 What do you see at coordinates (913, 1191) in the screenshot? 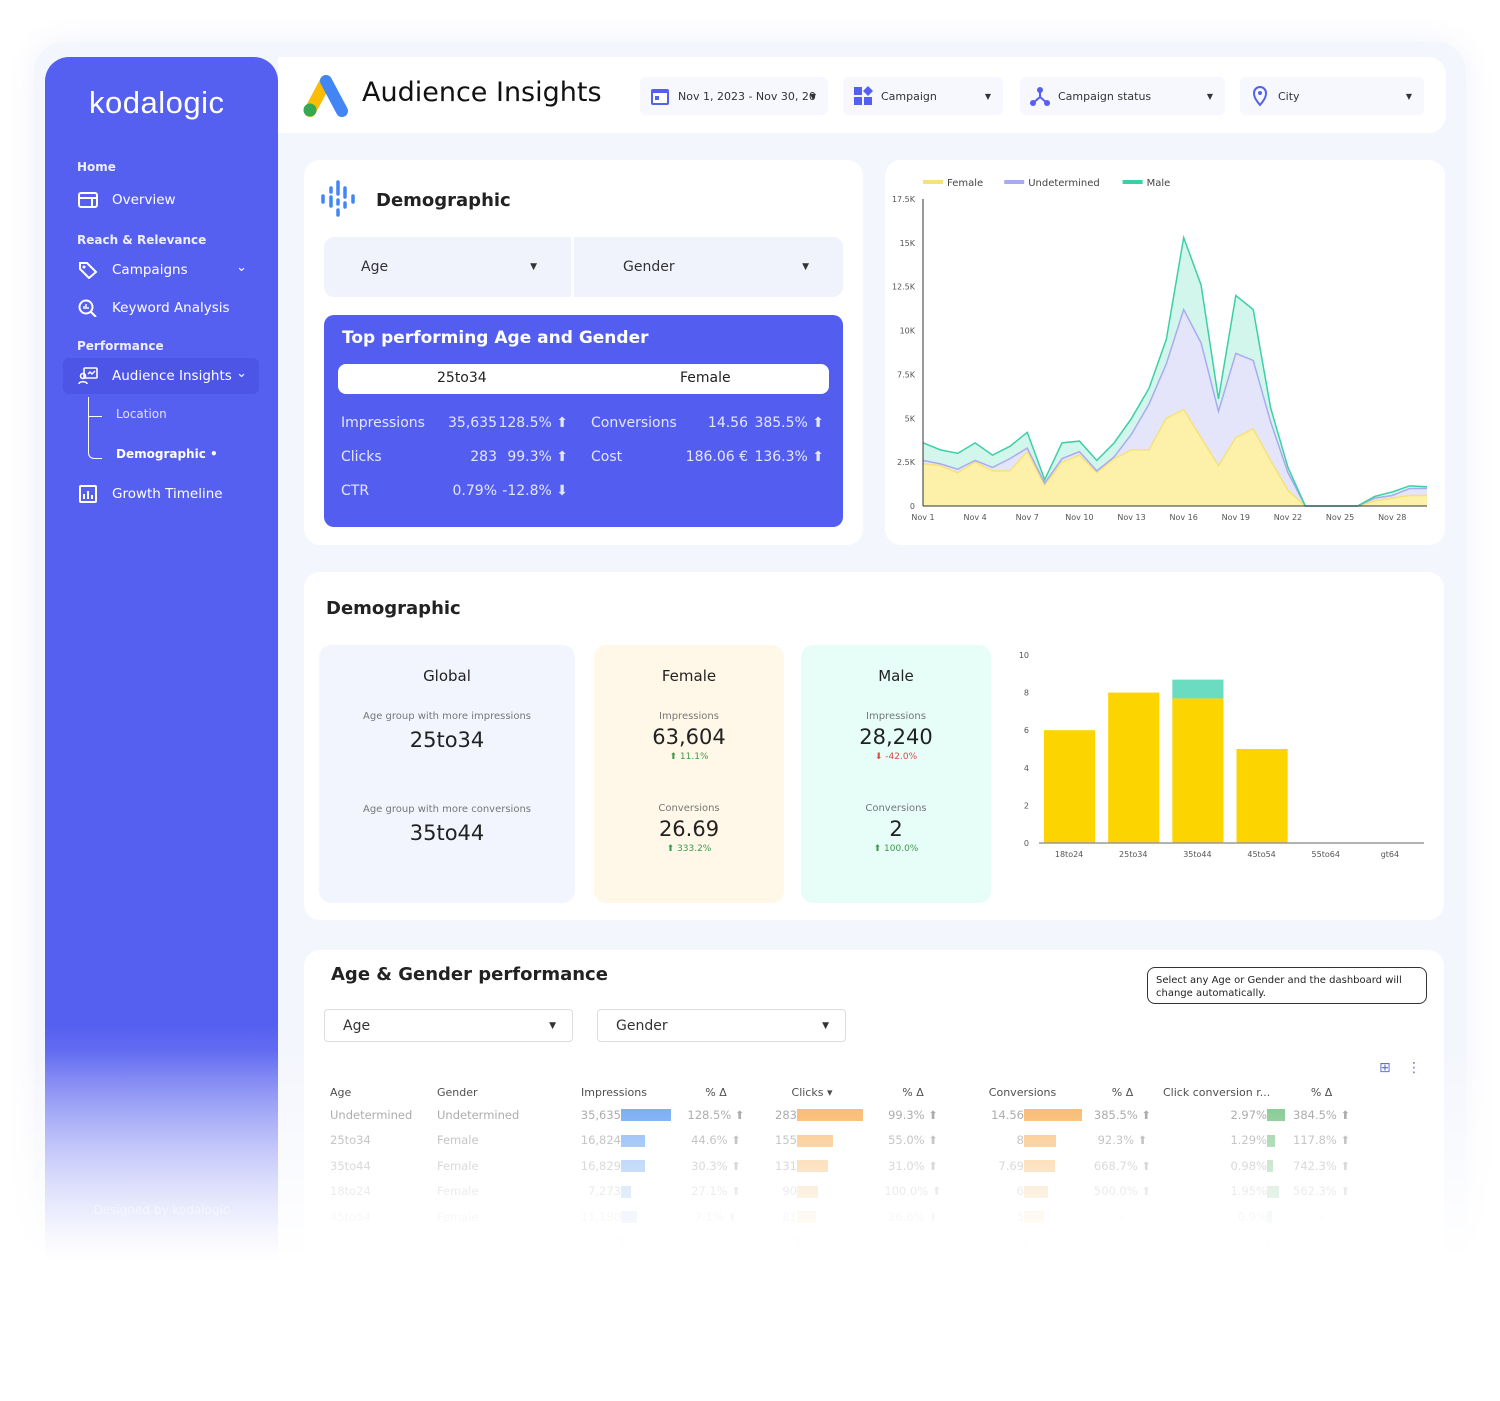
I see `table-cell: 100.0% ⬆` at bounding box center [913, 1191].